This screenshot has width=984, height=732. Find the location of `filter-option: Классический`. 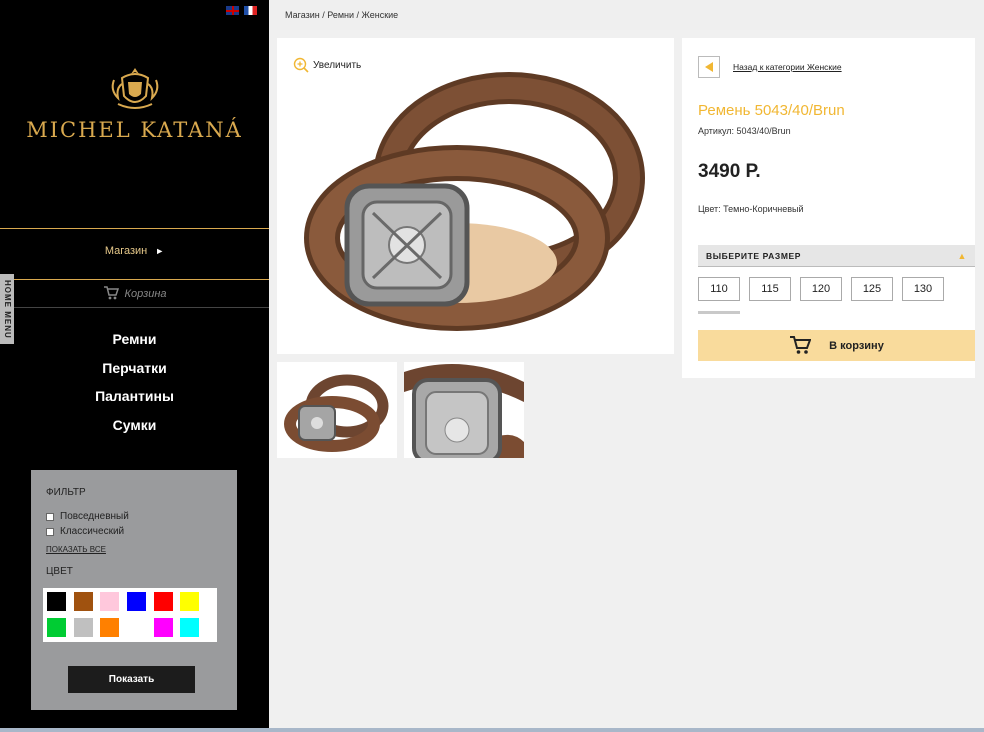

filter-option: Классический is located at coordinates (134, 531).